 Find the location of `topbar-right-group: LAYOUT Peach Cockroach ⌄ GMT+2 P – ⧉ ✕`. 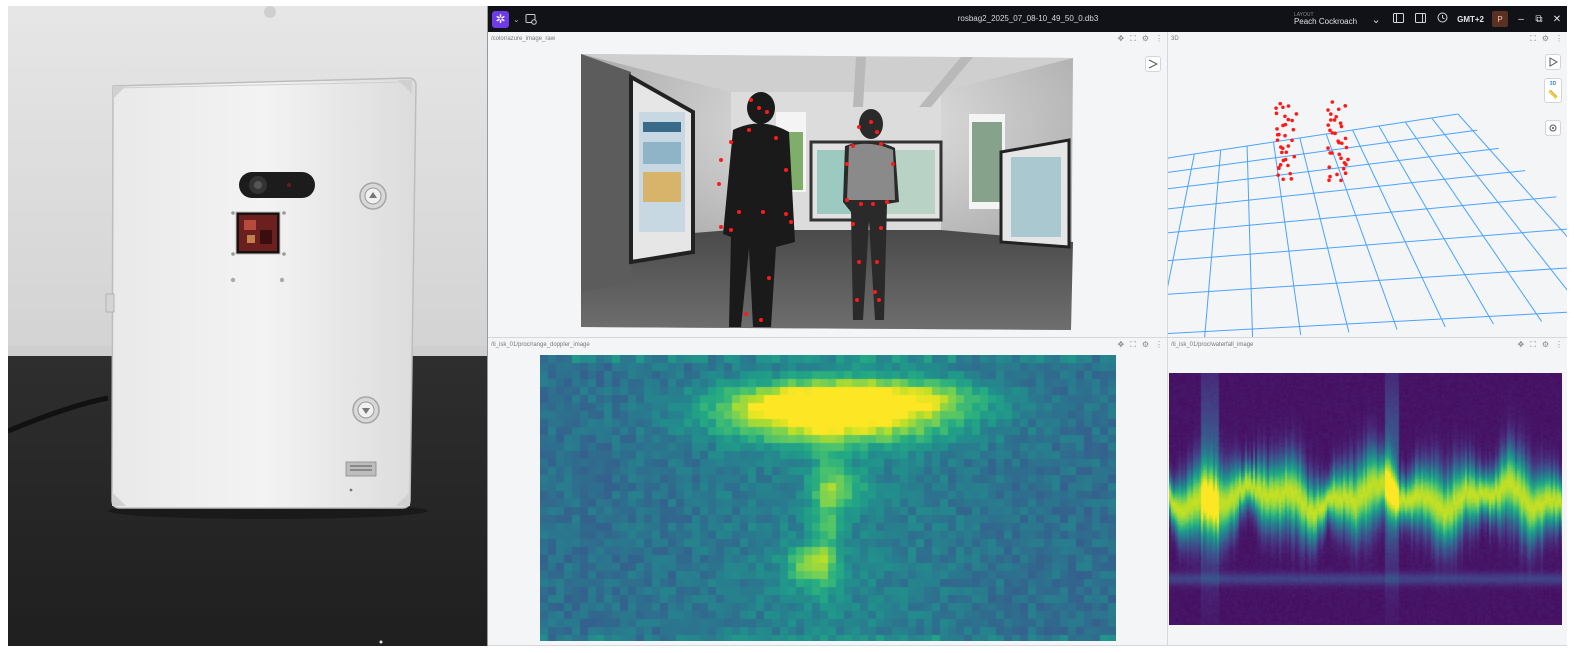

topbar-right-group: LAYOUT Peach Cockroach ⌄ GMT+2 P – ⧉ ✕ is located at coordinates (1428, 19).